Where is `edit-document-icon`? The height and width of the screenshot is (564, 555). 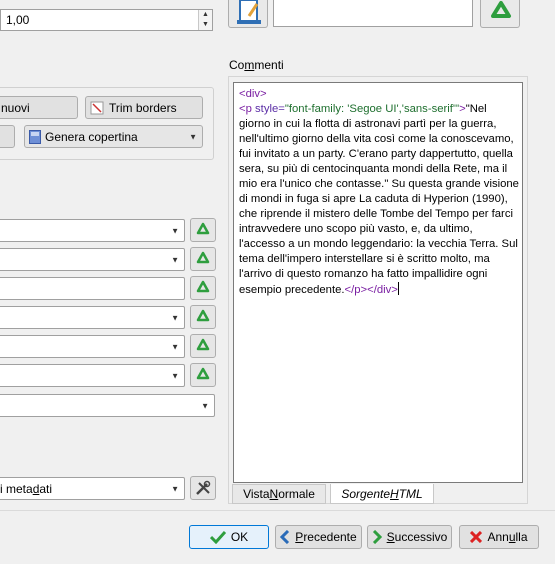
edit-document-icon is located at coordinates (249, 12).